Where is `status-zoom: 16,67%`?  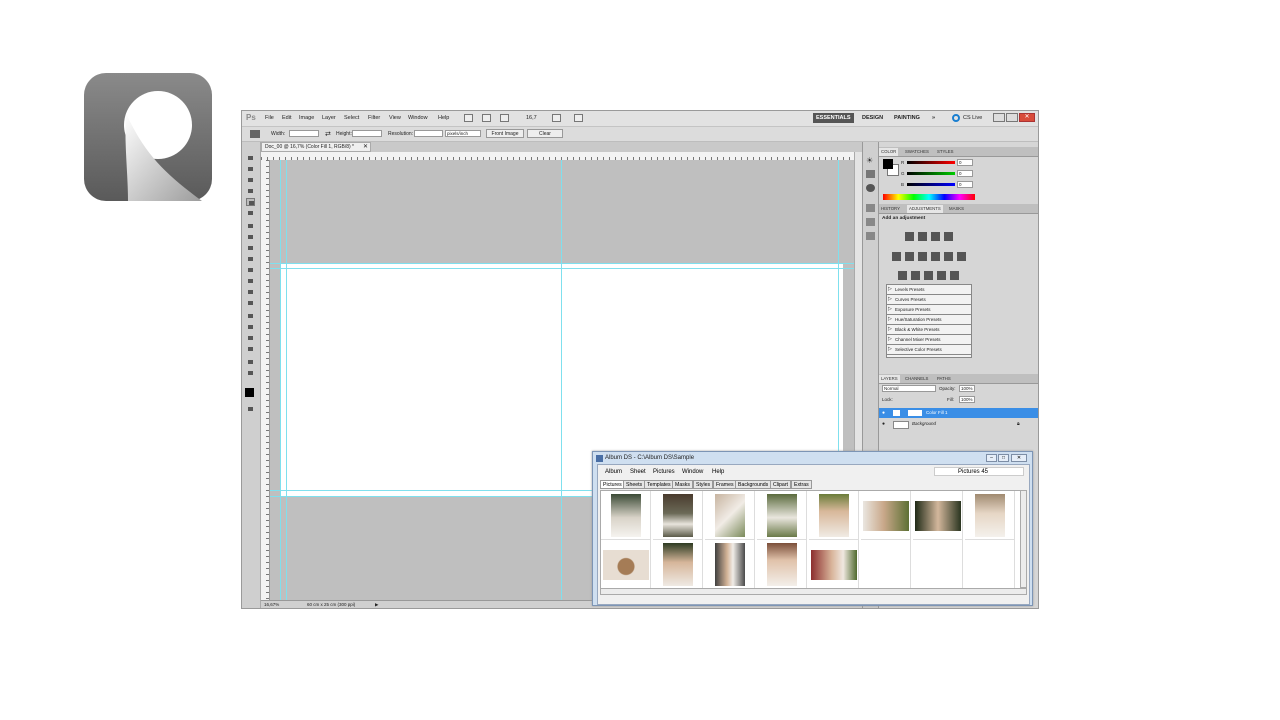
status-zoom: 16,67% is located at coordinates (271, 604).